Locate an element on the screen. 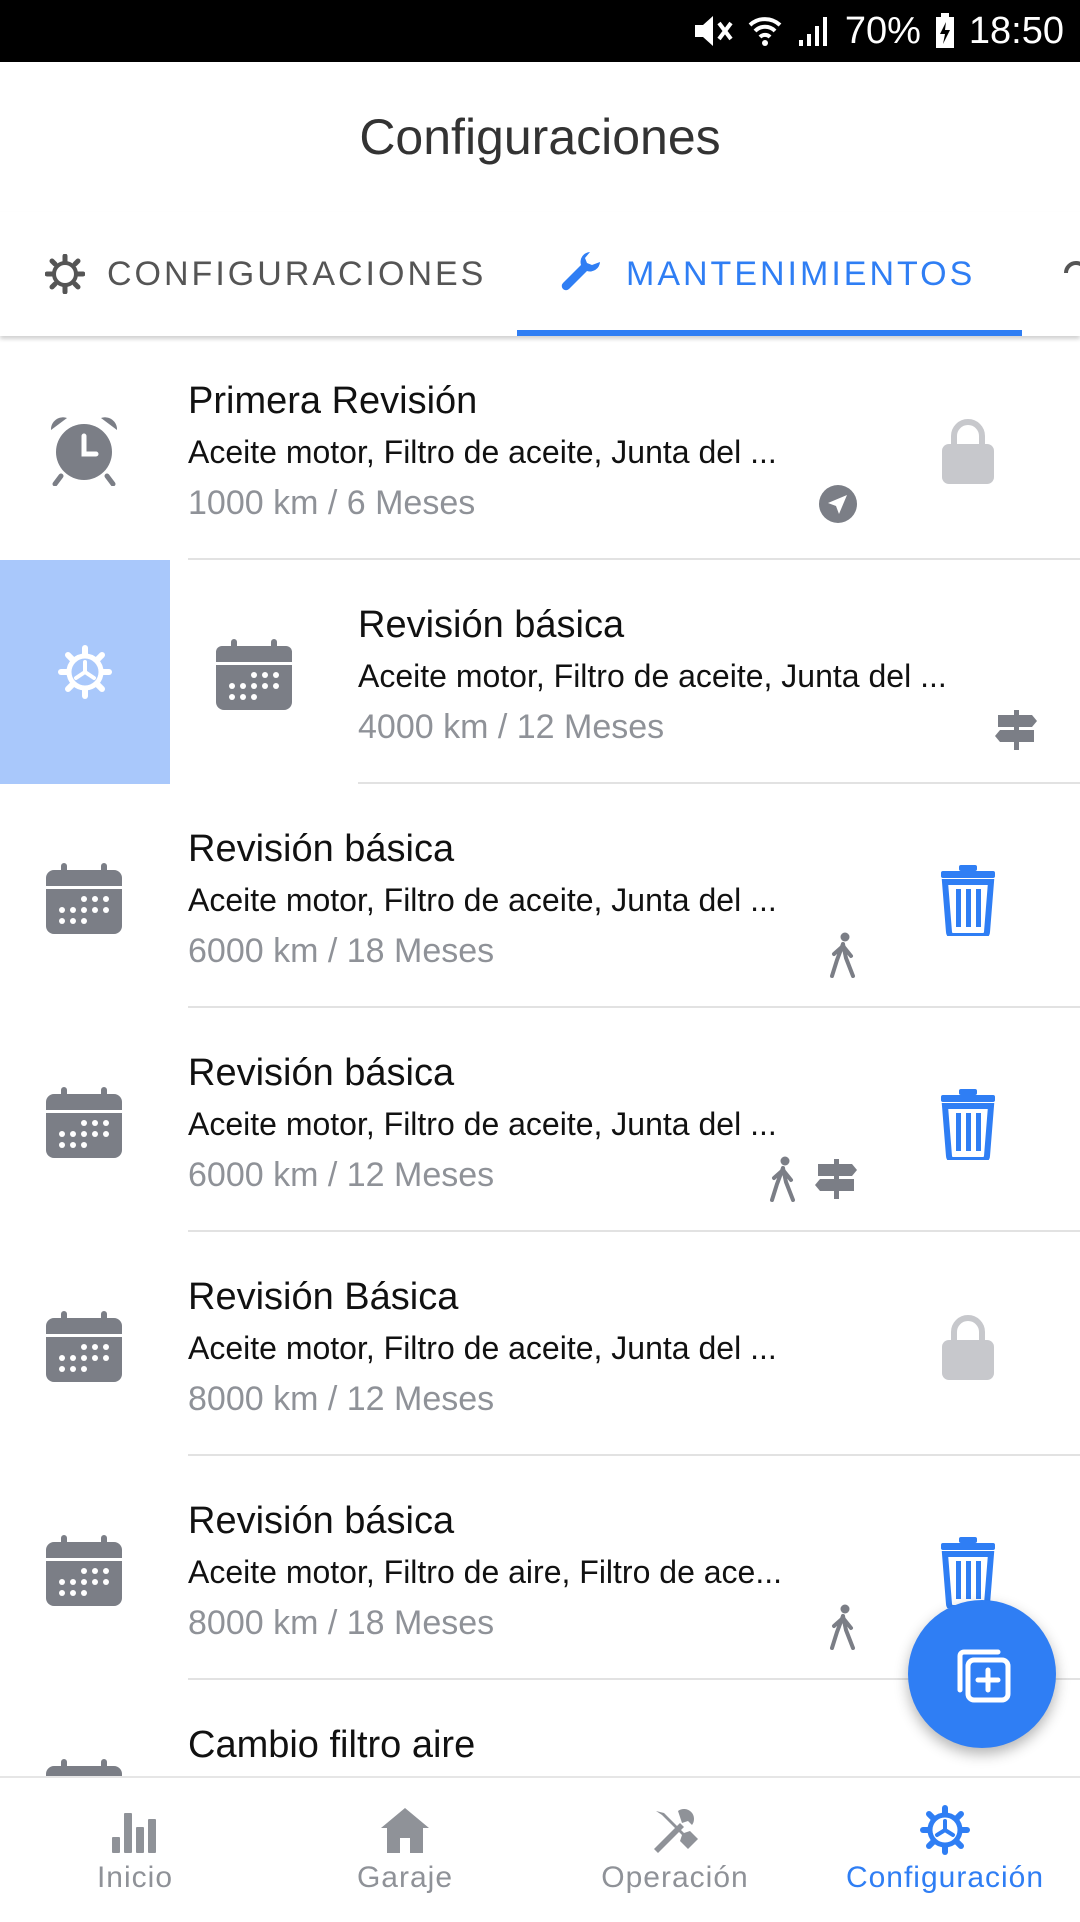  partial-tab-icon is located at coordinates (1072, 267).